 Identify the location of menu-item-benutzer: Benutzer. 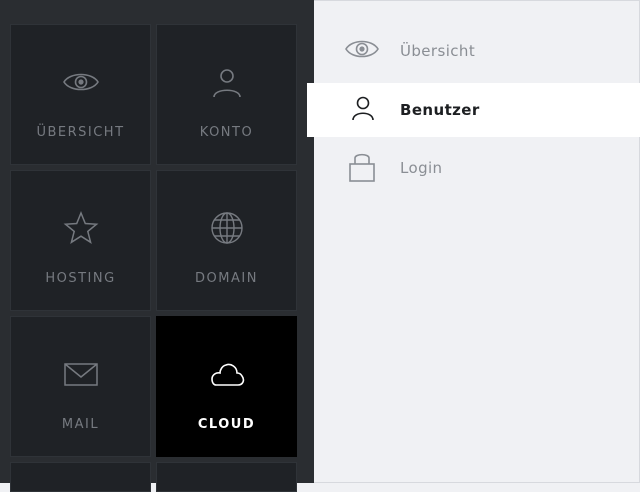
(473, 110).